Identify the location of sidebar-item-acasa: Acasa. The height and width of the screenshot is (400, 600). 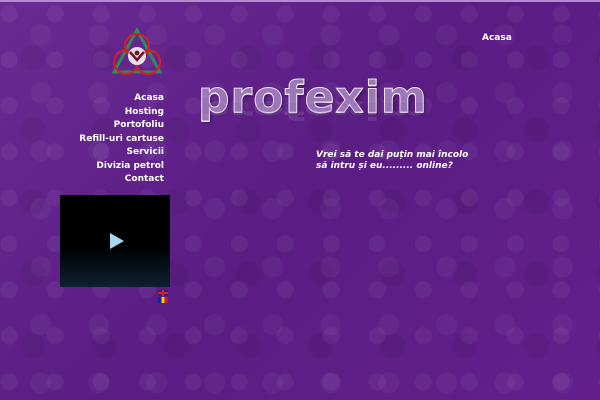
(121, 99).